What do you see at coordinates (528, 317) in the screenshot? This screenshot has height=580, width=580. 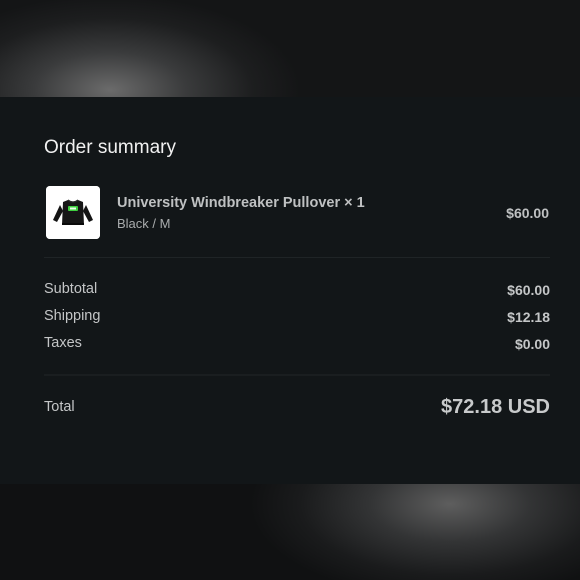 I see `shipping-value: $12.18` at bounding box center [528, 317].